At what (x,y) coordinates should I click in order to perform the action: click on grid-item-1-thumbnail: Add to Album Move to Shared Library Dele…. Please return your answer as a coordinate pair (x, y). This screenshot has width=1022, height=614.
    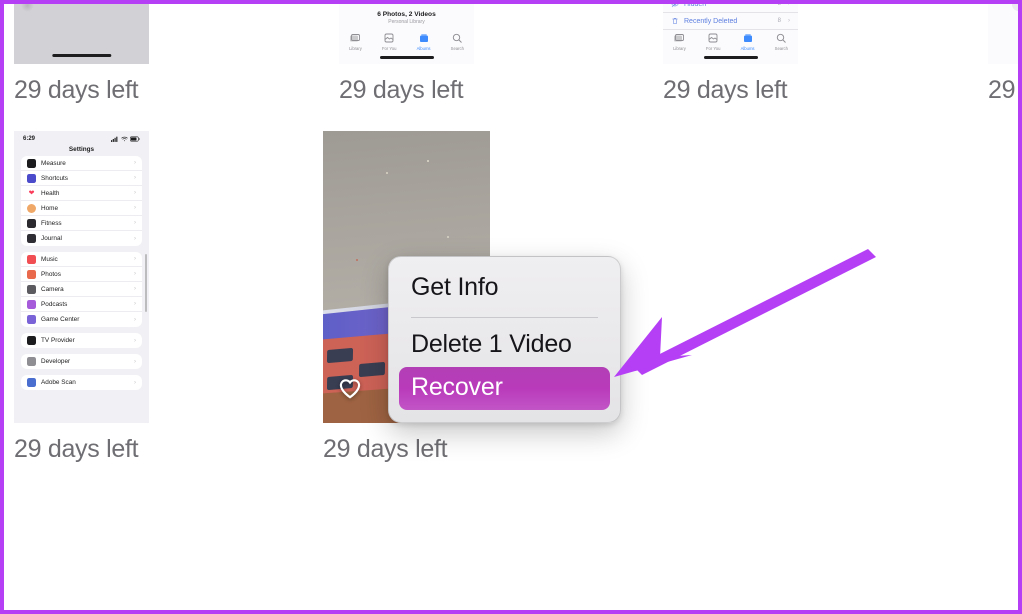
    Looking at the image, I should click on (81, 34).